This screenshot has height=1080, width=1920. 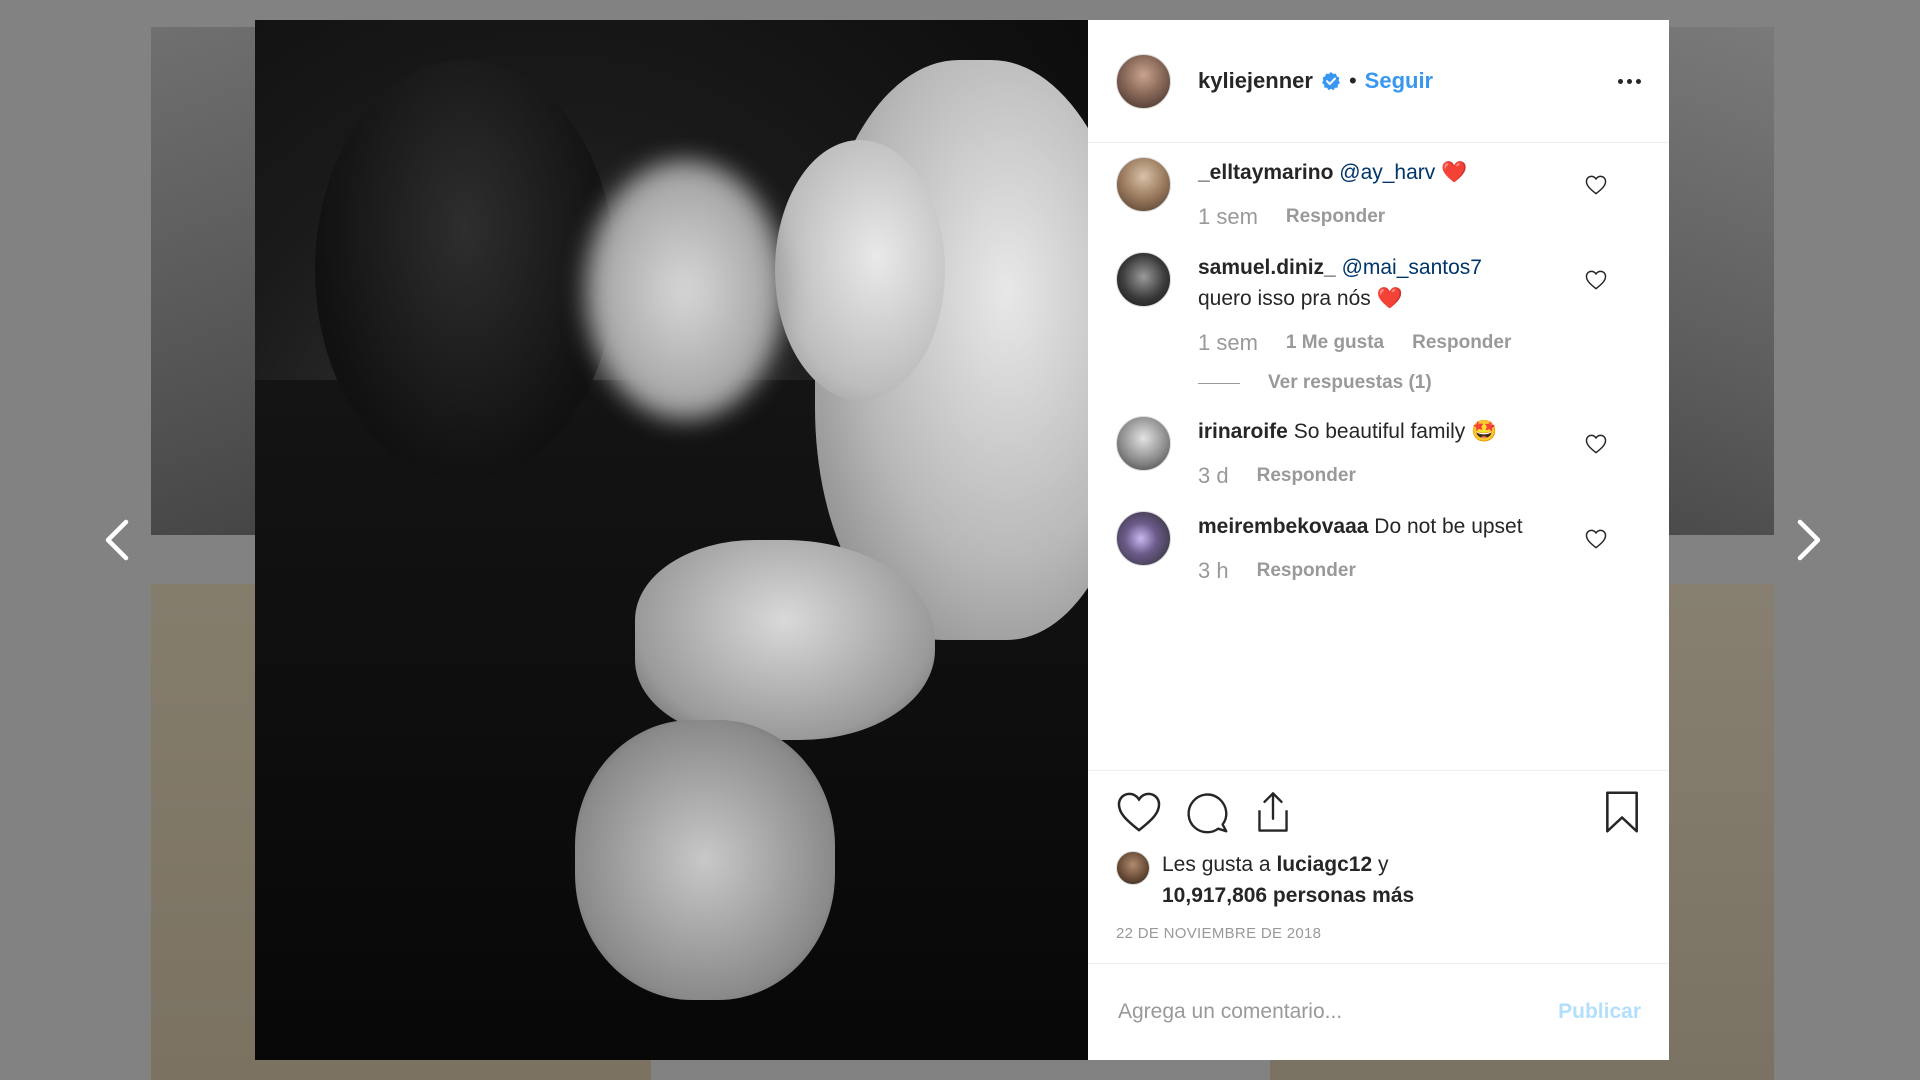 I want to click on like-button, so click(x=1139, y=812).